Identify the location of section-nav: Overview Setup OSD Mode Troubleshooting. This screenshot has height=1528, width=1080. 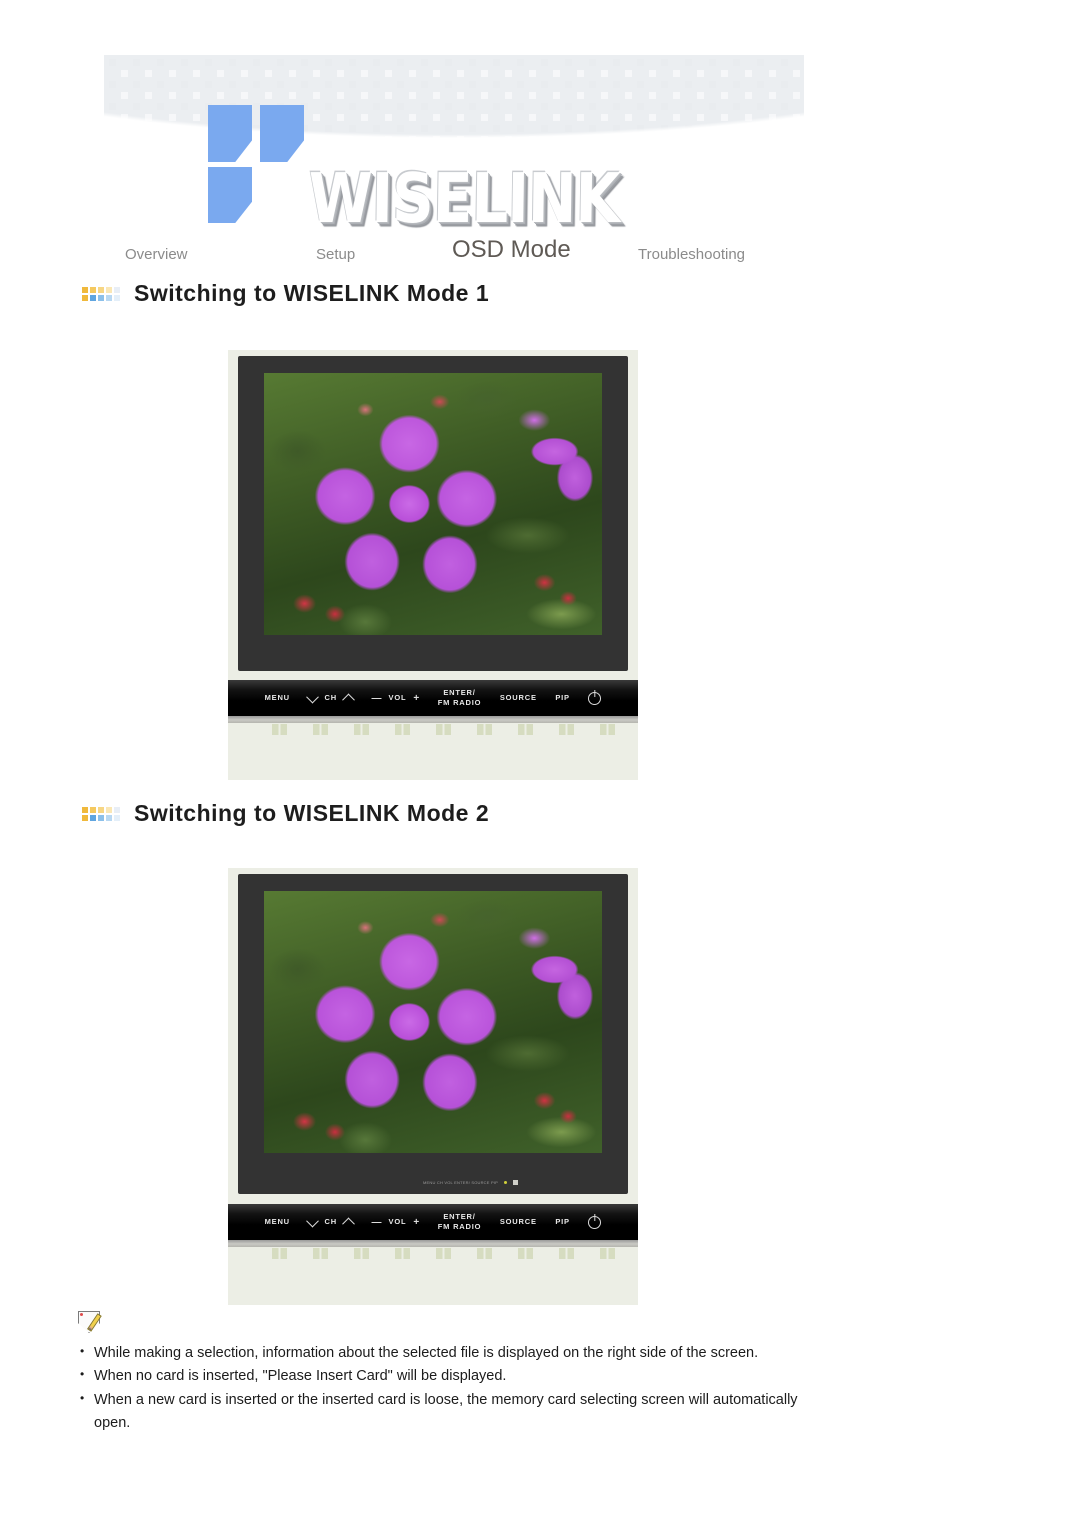
(540, 254).